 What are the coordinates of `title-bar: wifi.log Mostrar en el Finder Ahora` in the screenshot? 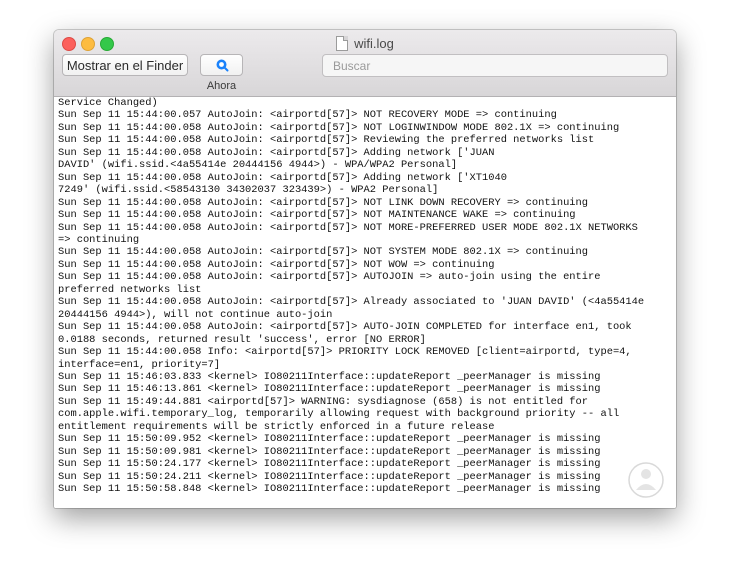 It's located at (365, 63).